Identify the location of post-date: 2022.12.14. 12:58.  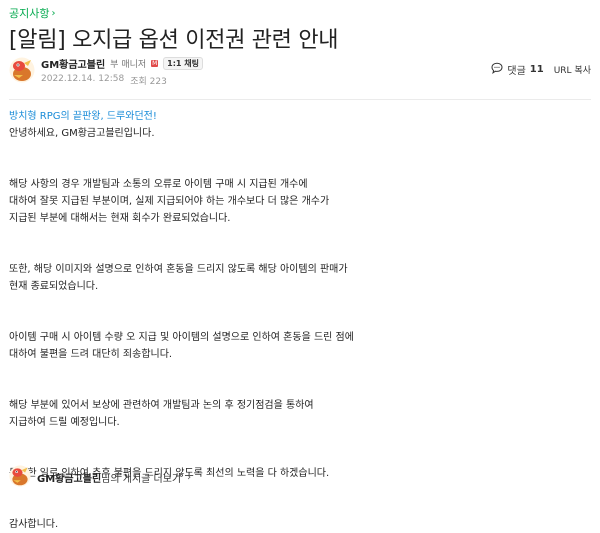
(83, 79).